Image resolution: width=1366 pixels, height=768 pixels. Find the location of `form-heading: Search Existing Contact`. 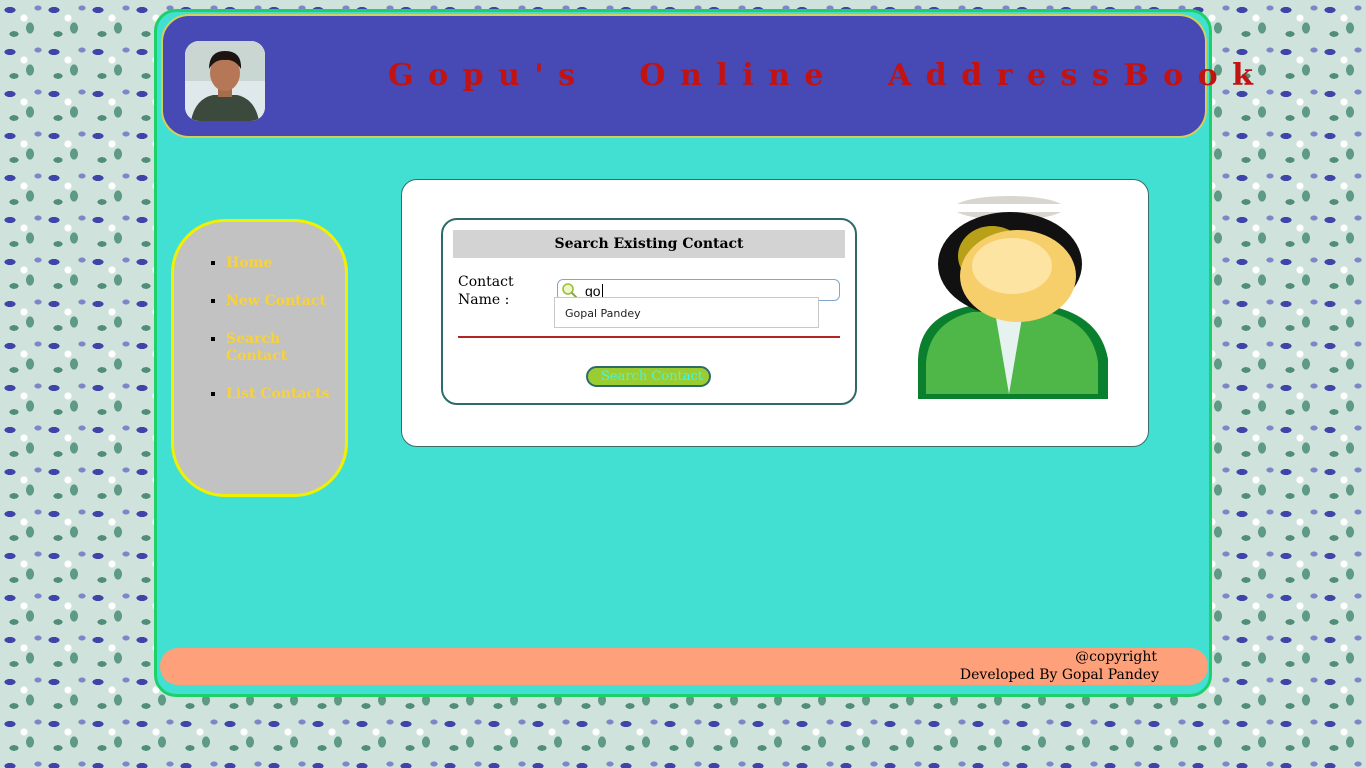

form-heading: Search Existing Contact is located at coordinates (649, 244).